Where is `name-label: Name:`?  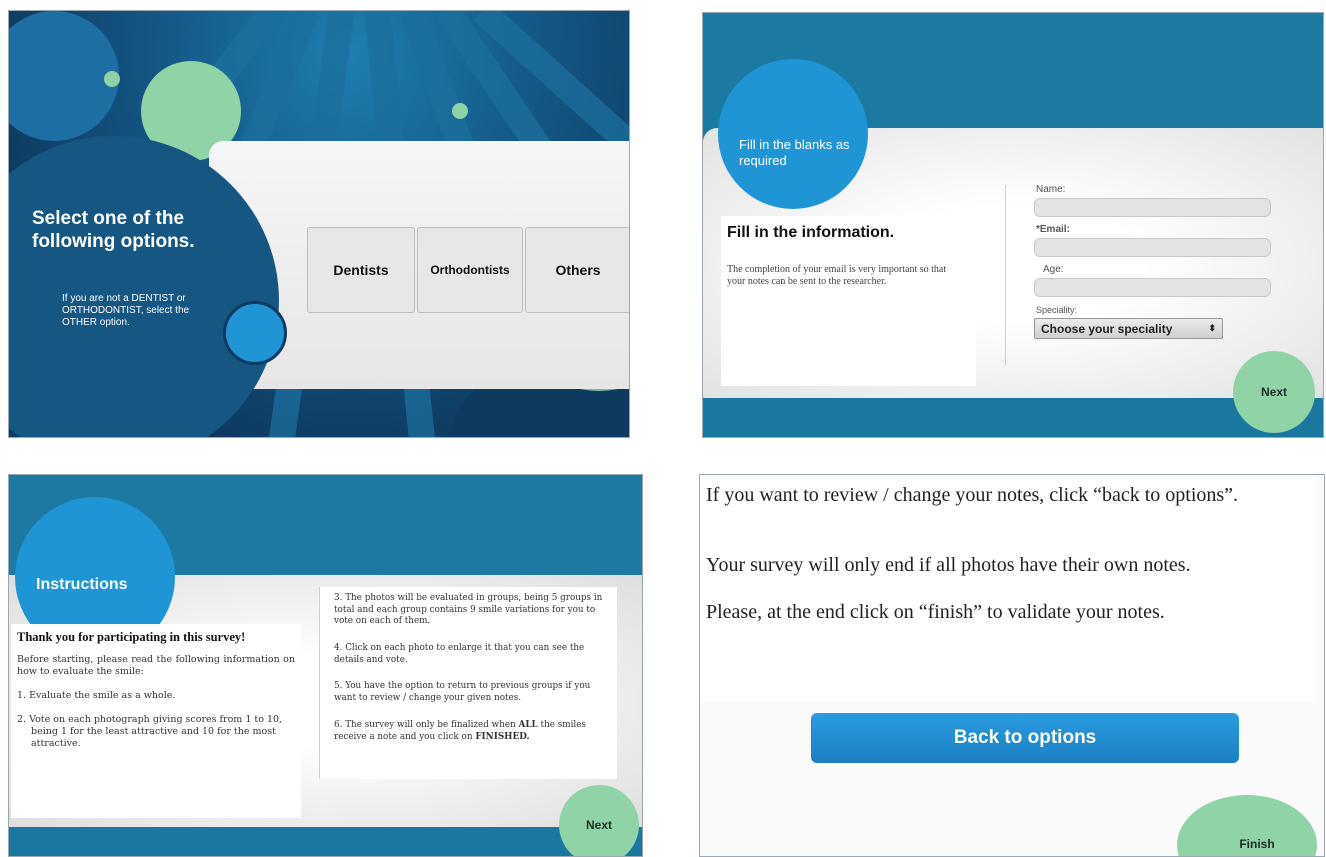 name-label: Name: is located at coordinates (1051, 189).